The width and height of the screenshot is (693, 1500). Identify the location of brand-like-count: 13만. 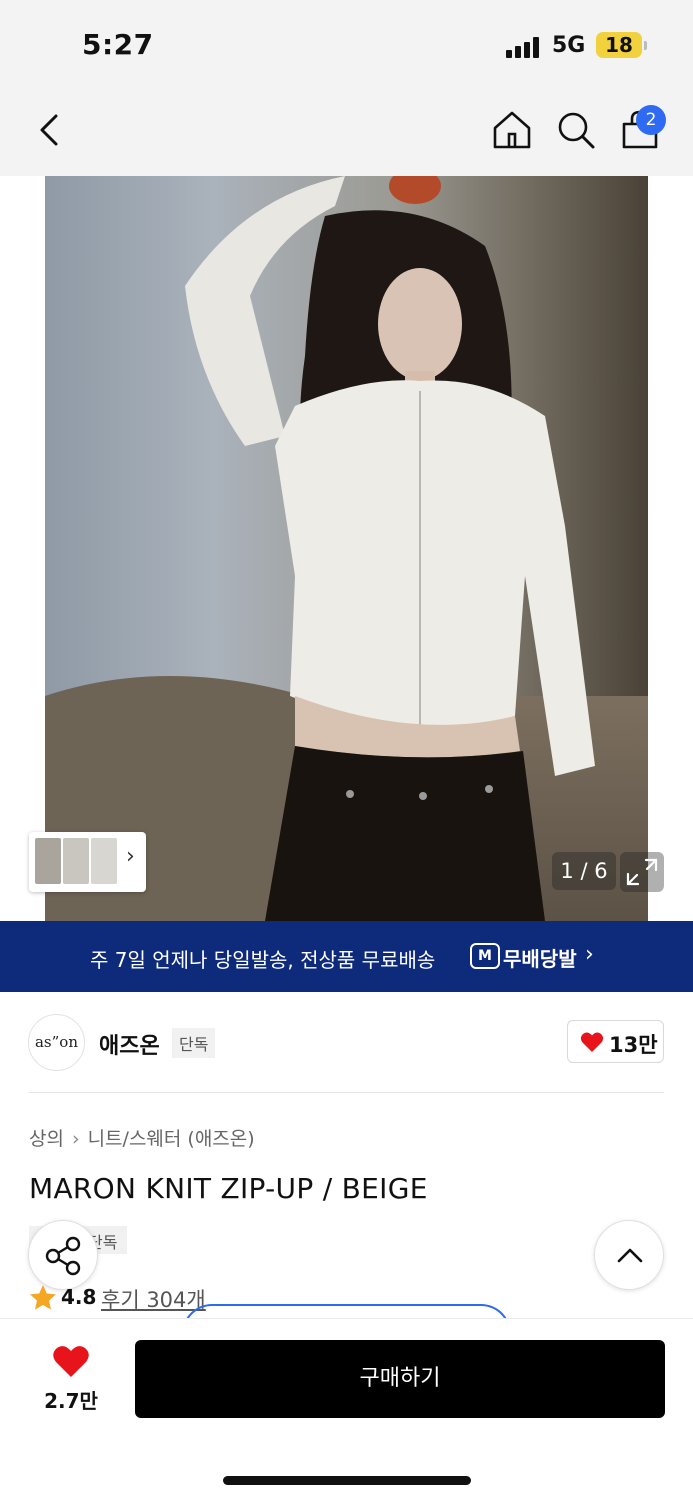
(633, 1045).